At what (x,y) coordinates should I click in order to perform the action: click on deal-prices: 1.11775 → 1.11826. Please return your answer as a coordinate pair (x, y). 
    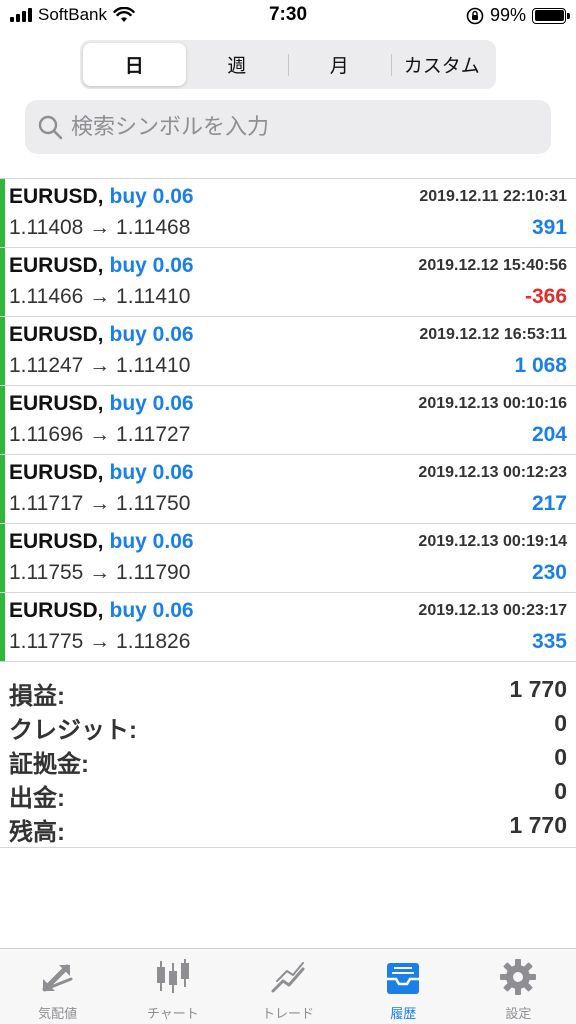
    Looking at the image, I should click on (100, 641).